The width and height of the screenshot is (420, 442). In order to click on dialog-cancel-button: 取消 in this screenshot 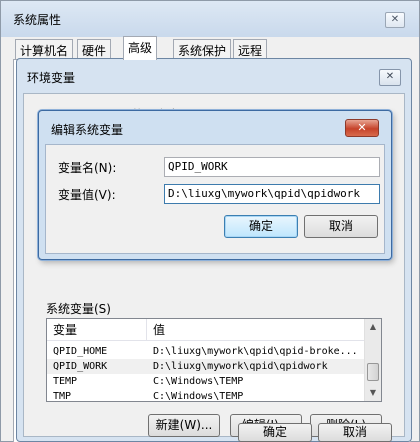, I will do `click(341, 226)`.